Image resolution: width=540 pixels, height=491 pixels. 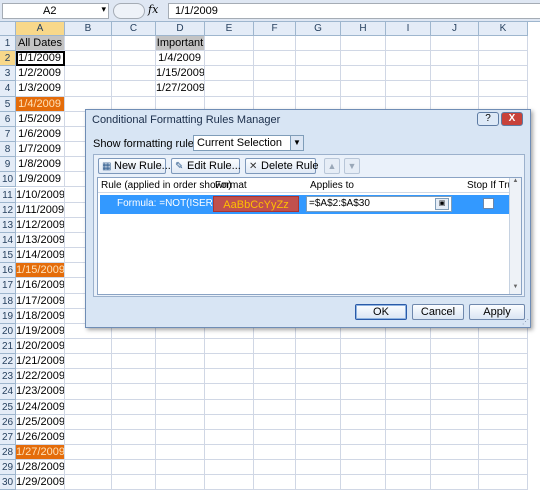 I want to click on row-header: 7, so click(x=8, y=134).